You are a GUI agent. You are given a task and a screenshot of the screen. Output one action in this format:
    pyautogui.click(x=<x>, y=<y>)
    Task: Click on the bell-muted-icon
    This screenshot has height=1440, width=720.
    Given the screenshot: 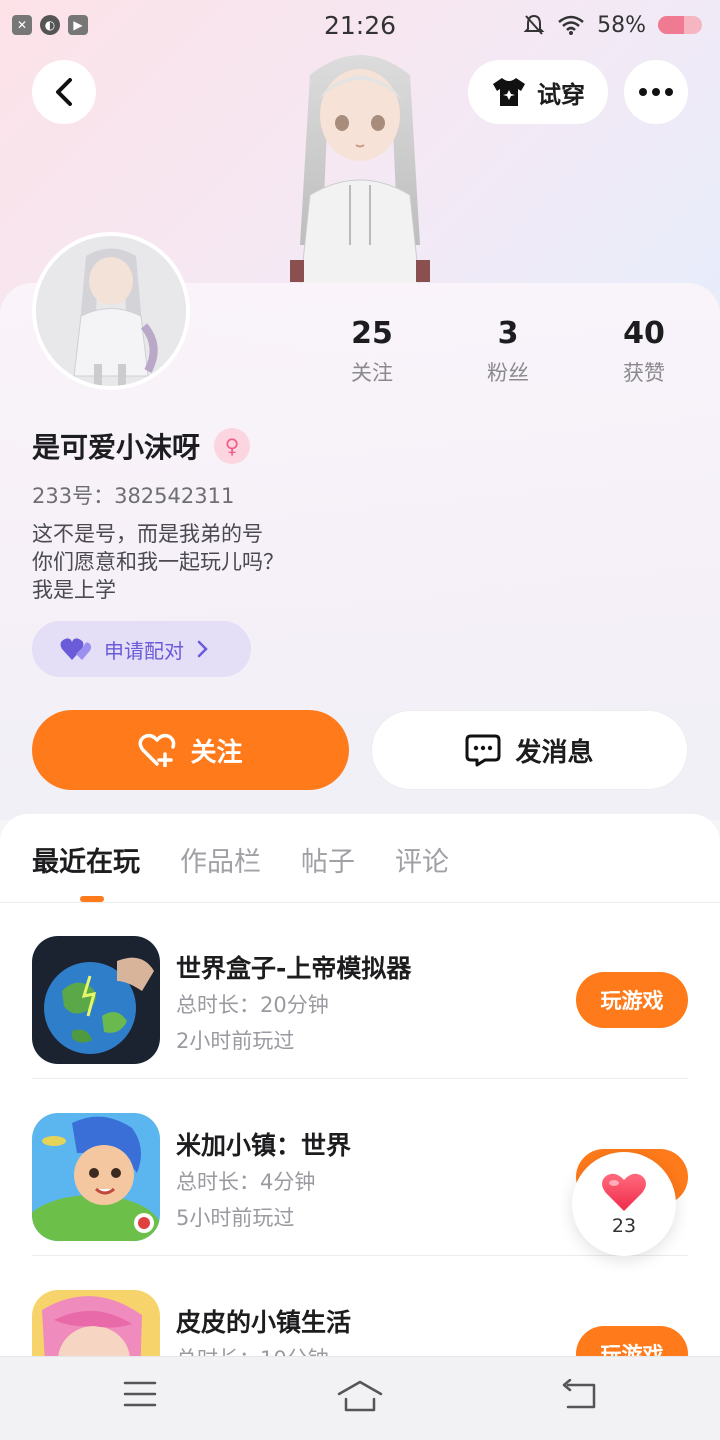 What is the action you would take?
    pyautogui.click(x=534, y=24)
    